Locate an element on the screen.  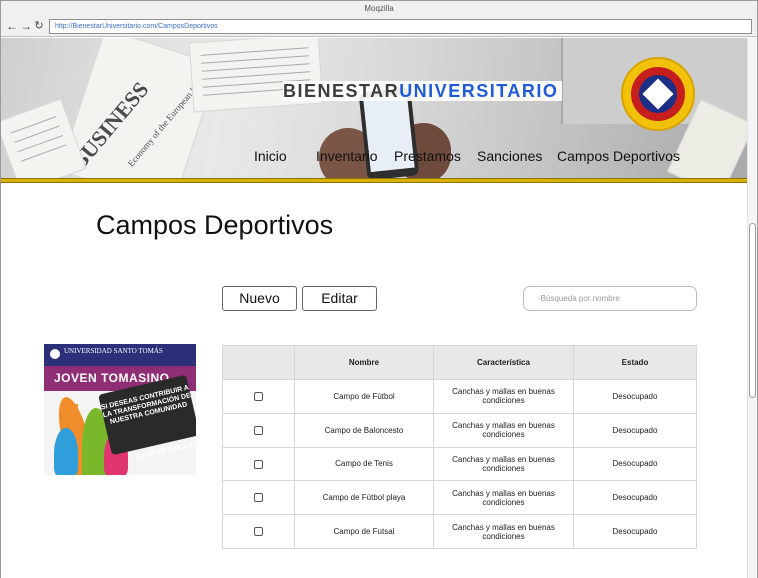
menu-item-prestamos: Prestamos is located at coordinates (427, 156).